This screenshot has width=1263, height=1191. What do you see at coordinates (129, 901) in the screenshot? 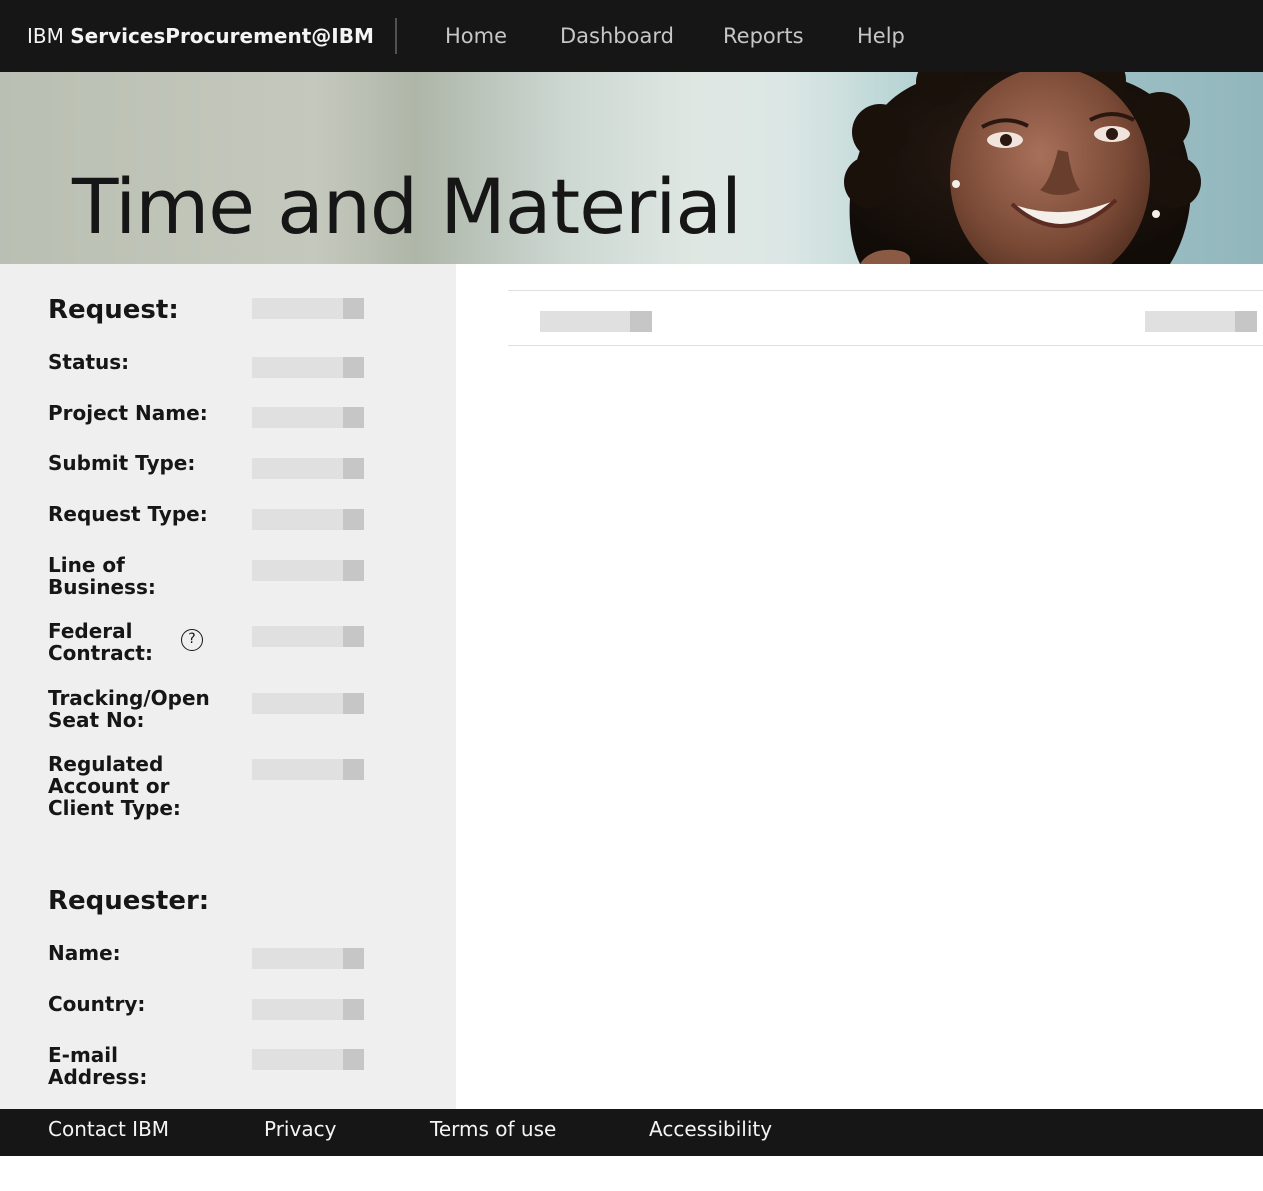
I see `requester-heading: Requester:` at bounding box center [129, 901].